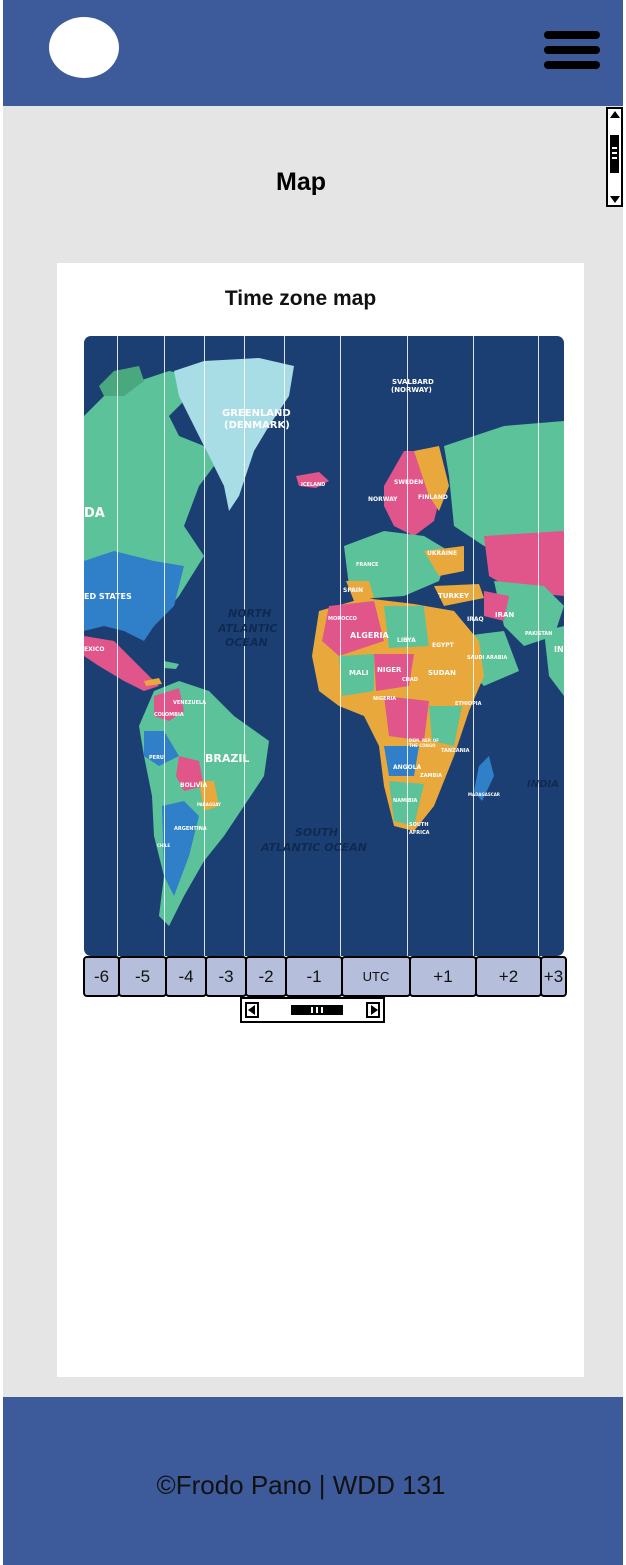 The height and width of the screenshot is (1565, 626). What do you see at coordinates (559, 649) in the screenshot?
I see `map-label: IN` at bounding box center [559, 649].